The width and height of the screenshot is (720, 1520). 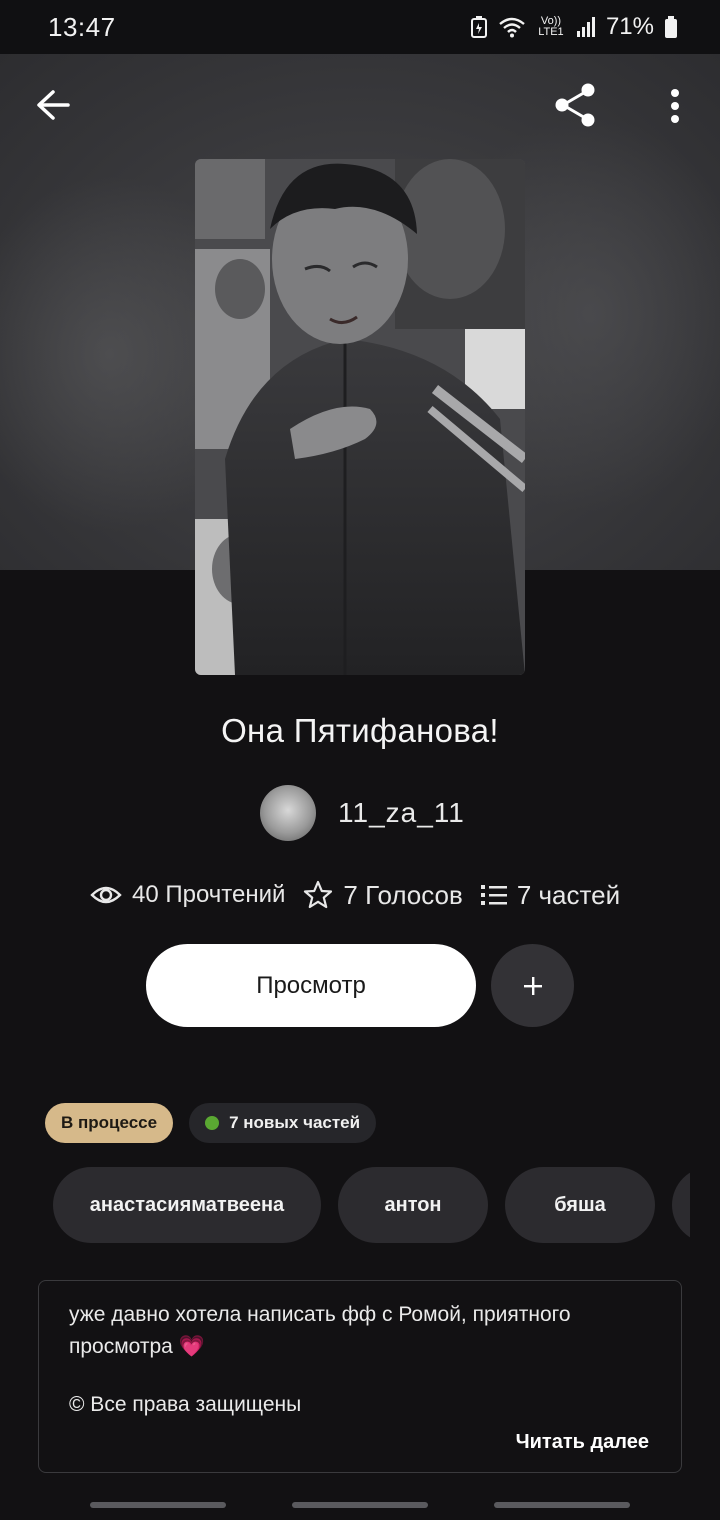 What do you see at coordinates (295, 1122) in the screenshot?
I see `new-parts-label: 7 новых частей` at bounding box center [295, 1122].